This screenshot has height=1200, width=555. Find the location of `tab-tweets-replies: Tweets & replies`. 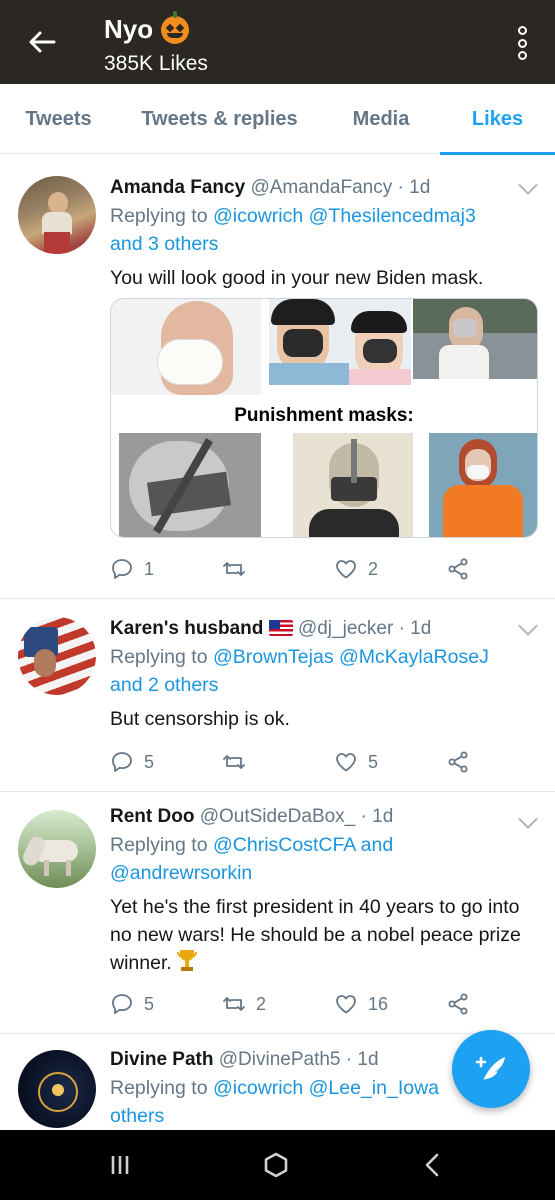

tab-tweets-replies: Tweets & replies is located at coordinates (219, 119).